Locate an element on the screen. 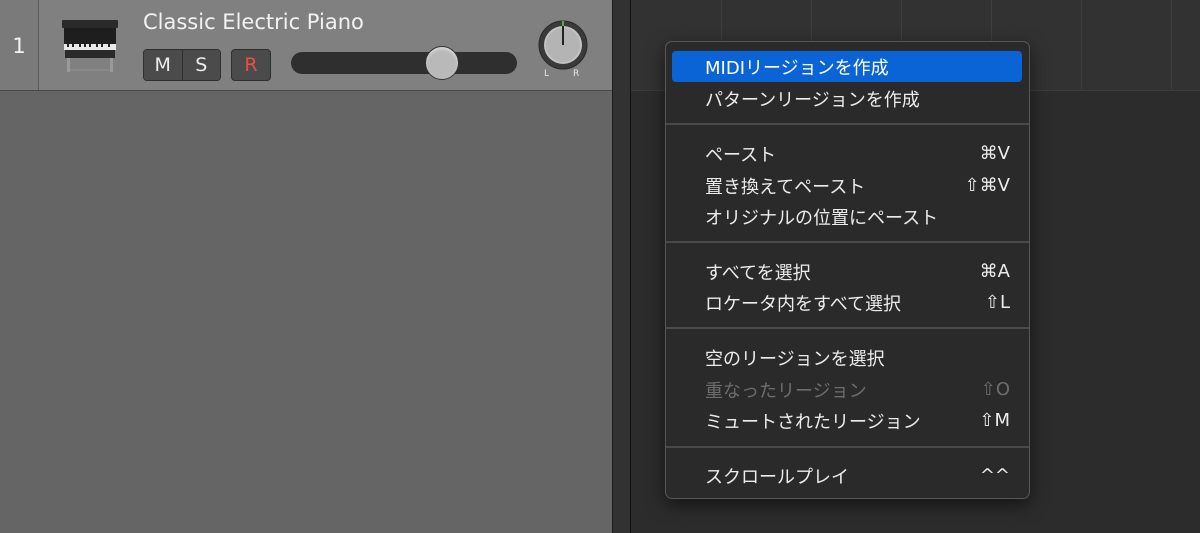 This screenshot has height=533, width=1200. menu-item-label: 置き換えてペースト is located at coordinates (785, 187).